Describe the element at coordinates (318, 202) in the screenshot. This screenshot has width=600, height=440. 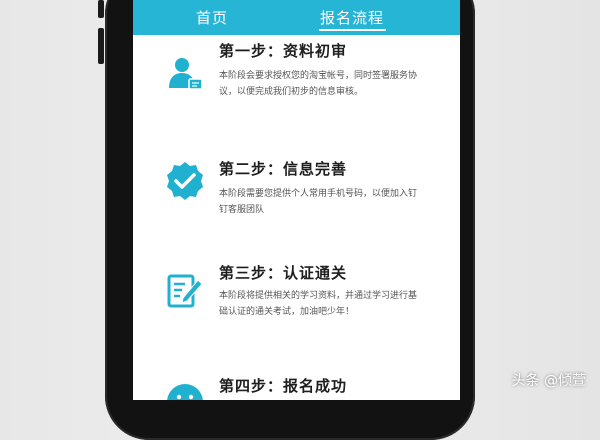
I see `step-2-description: 本阶段需要您提供个人常用手机号码，以便加入钉钉客服团队` at that location.